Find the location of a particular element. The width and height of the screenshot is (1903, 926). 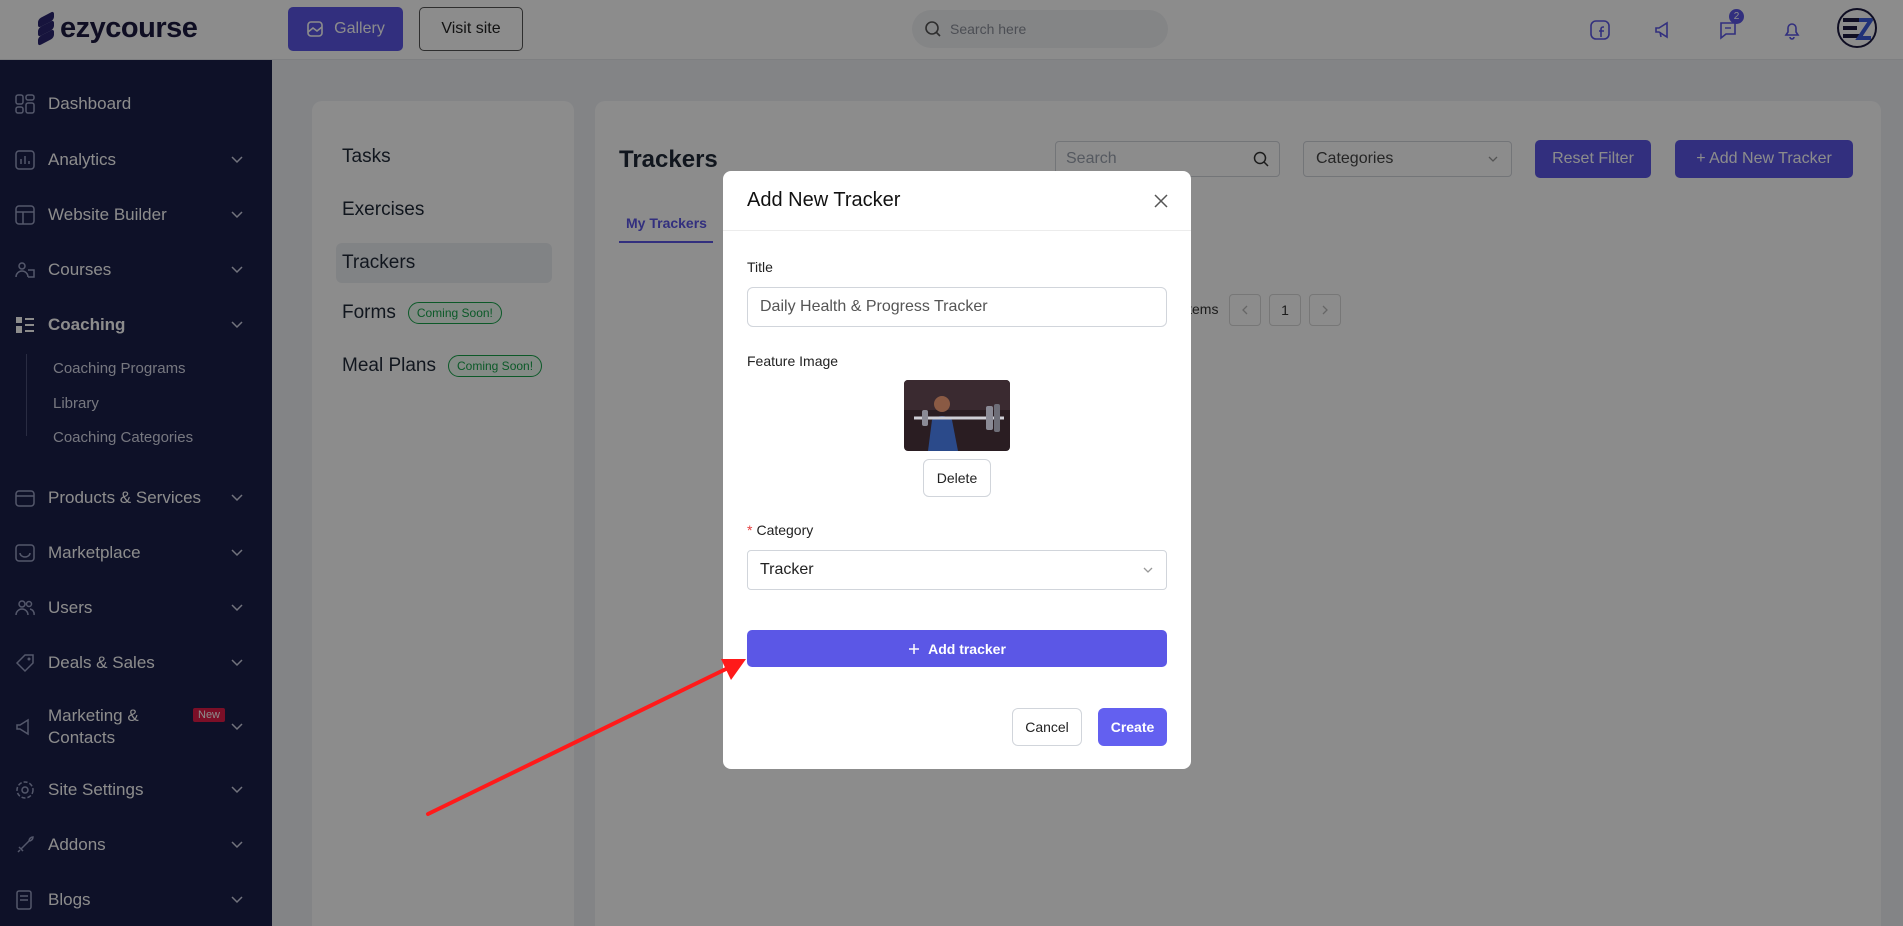

category-select: Tracker is located at coordinates (957, 570).